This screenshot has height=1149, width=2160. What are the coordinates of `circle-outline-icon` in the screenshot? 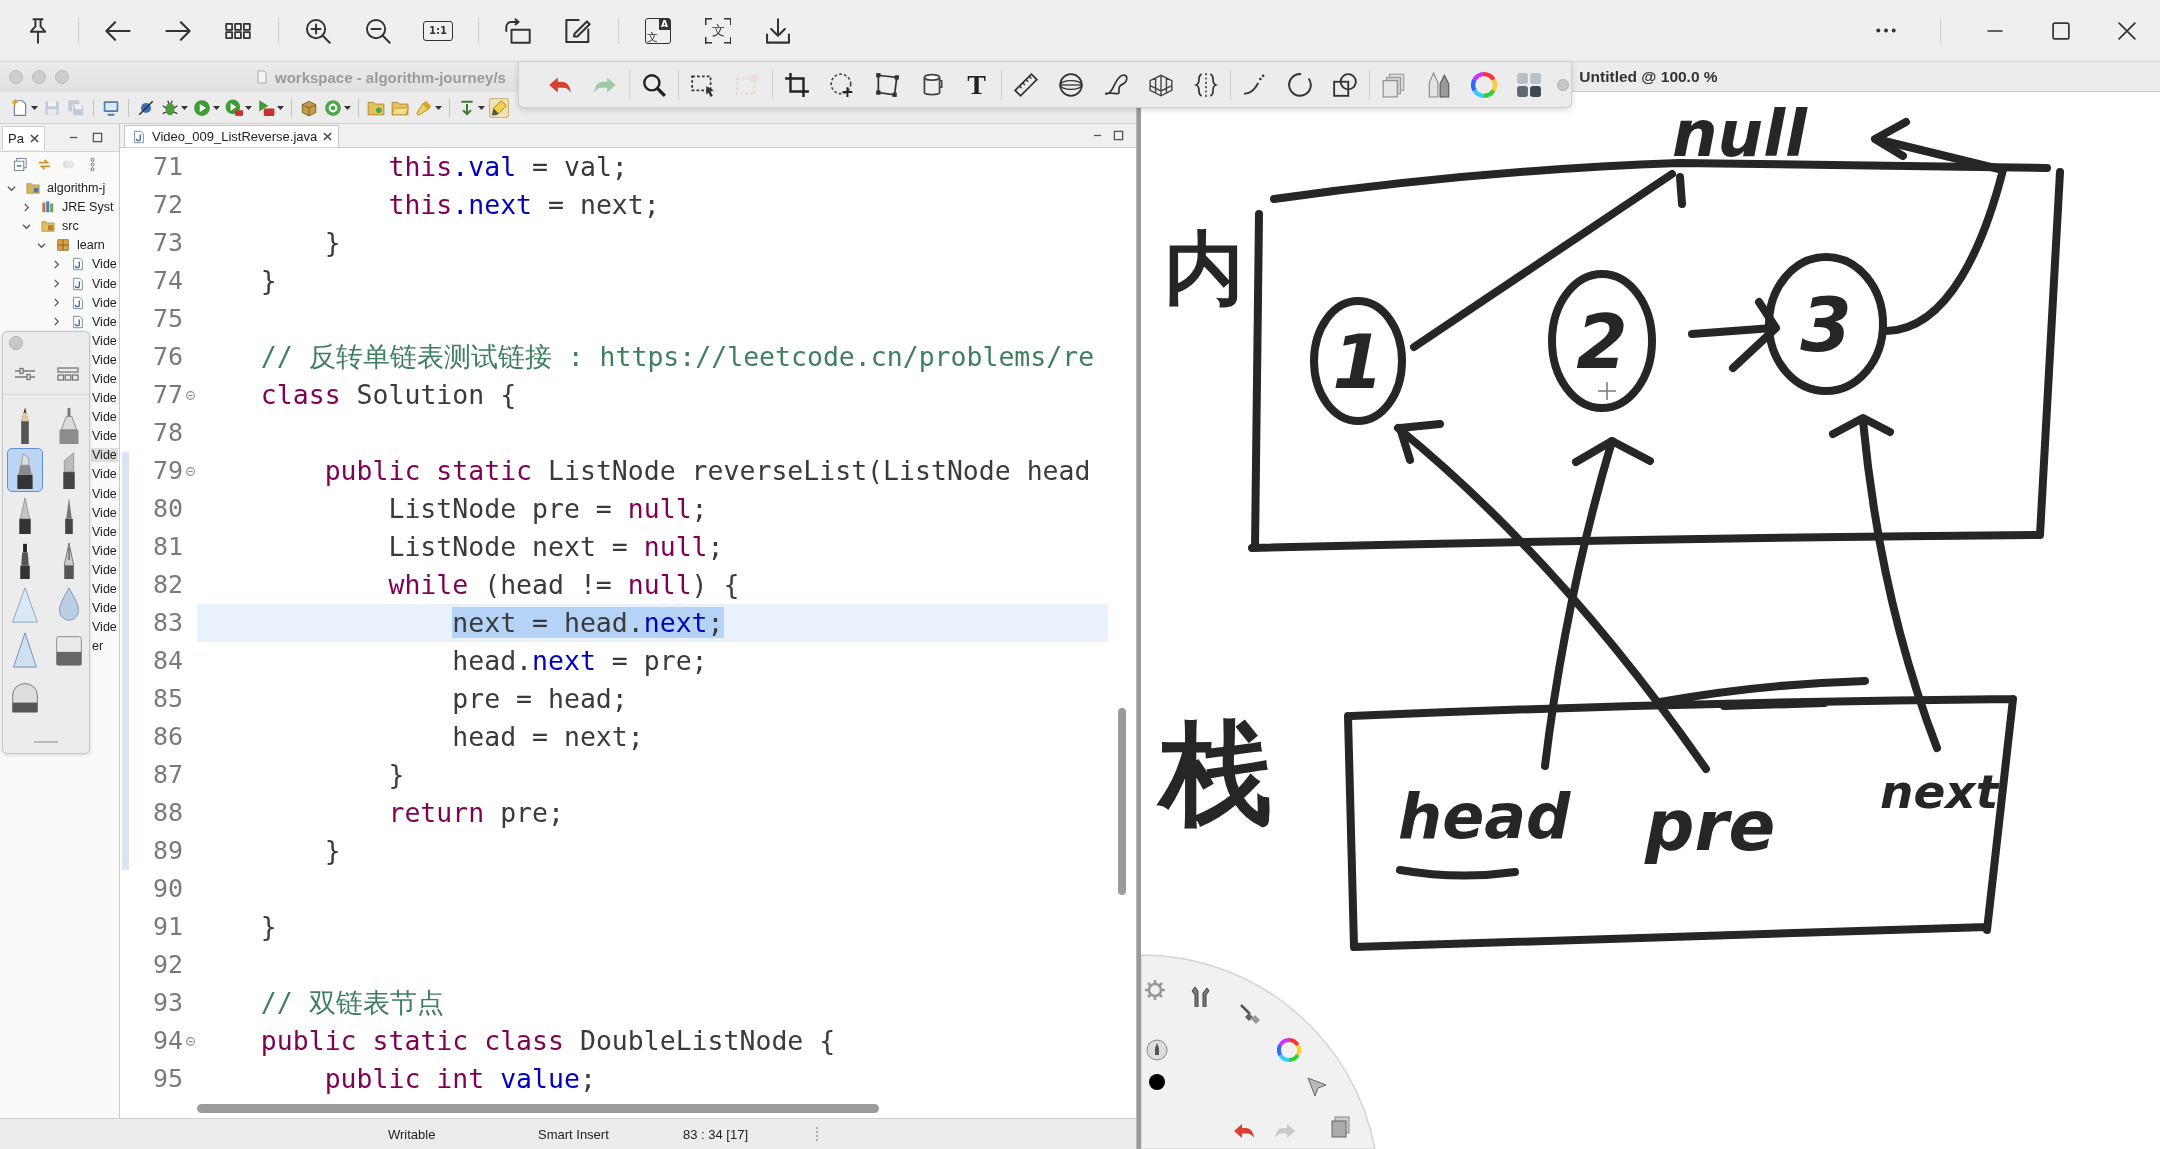 It's located at (1299, 84).